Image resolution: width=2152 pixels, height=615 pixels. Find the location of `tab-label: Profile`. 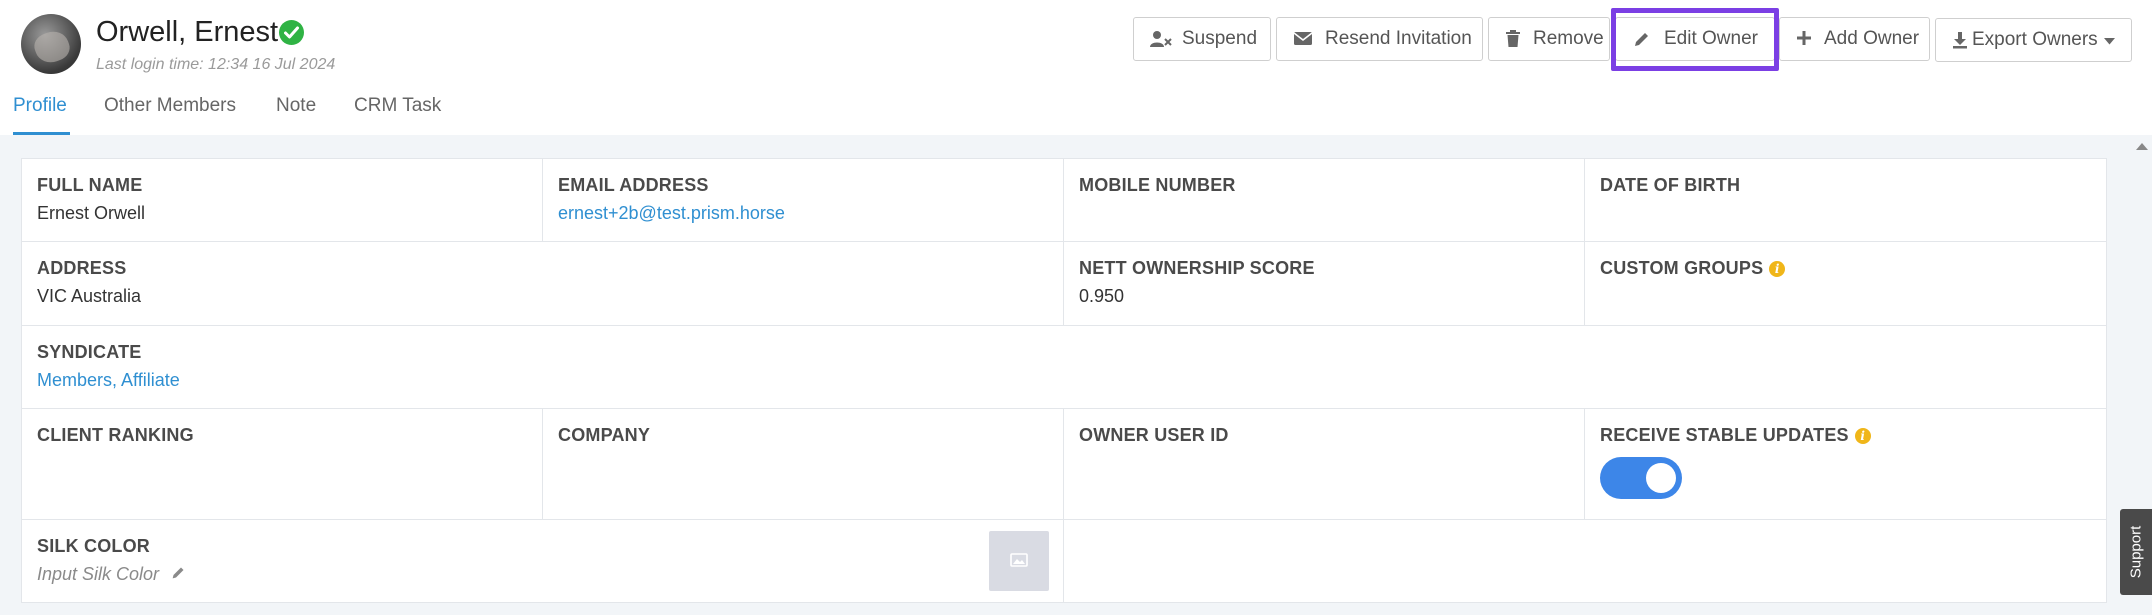

tab-label: Profile is located at coordinates (40, 105).